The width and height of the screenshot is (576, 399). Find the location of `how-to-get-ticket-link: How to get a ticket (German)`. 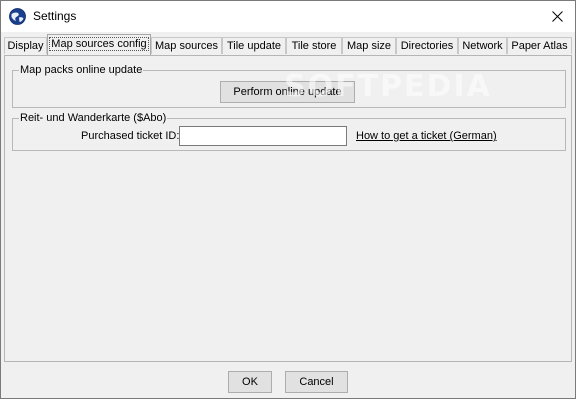

how-to-get-ticket-link: How to get a ticket (German) is located at coordinates (426, 136).